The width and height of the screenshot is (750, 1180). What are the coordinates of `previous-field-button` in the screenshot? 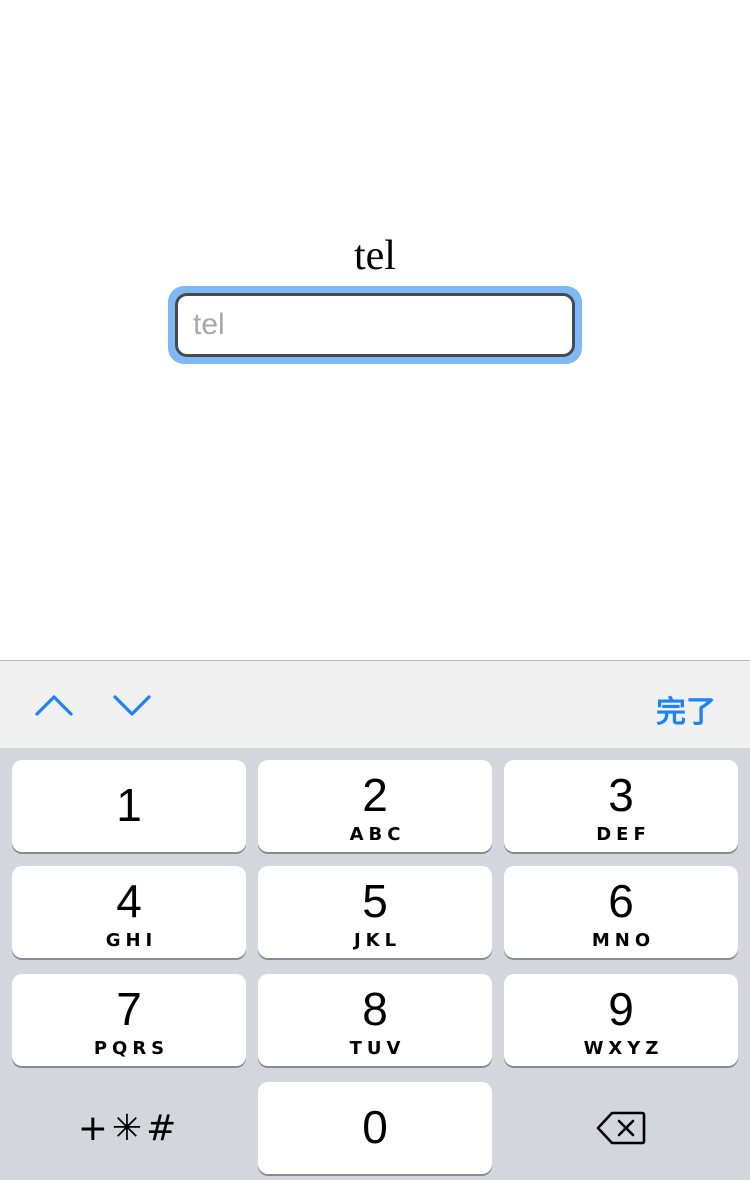 It's located at (54, 705).